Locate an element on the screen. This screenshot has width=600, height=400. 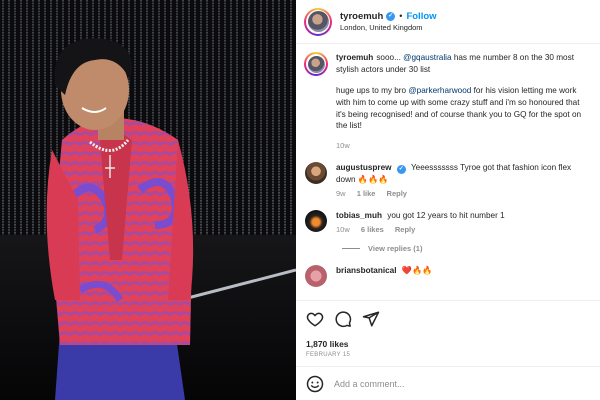
comment-username: tobias_muh is located at coordinates (359, 215).